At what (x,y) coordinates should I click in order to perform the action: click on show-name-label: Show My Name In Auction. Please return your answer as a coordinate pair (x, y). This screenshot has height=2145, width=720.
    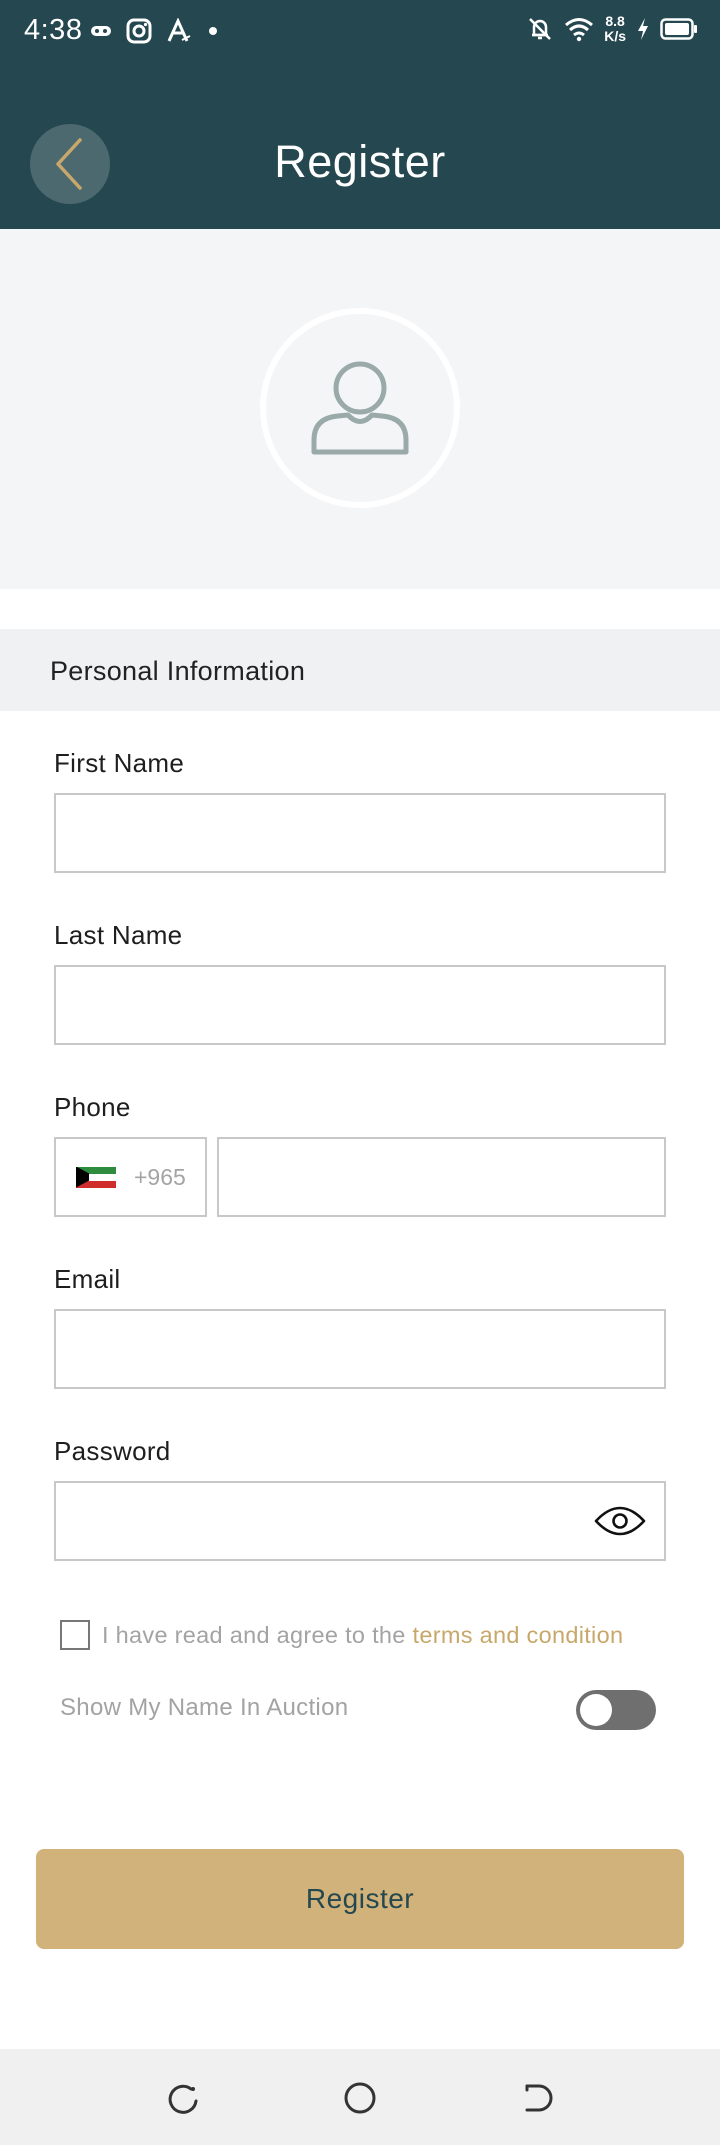
    Looking at the image, I should click on (204, 1707).